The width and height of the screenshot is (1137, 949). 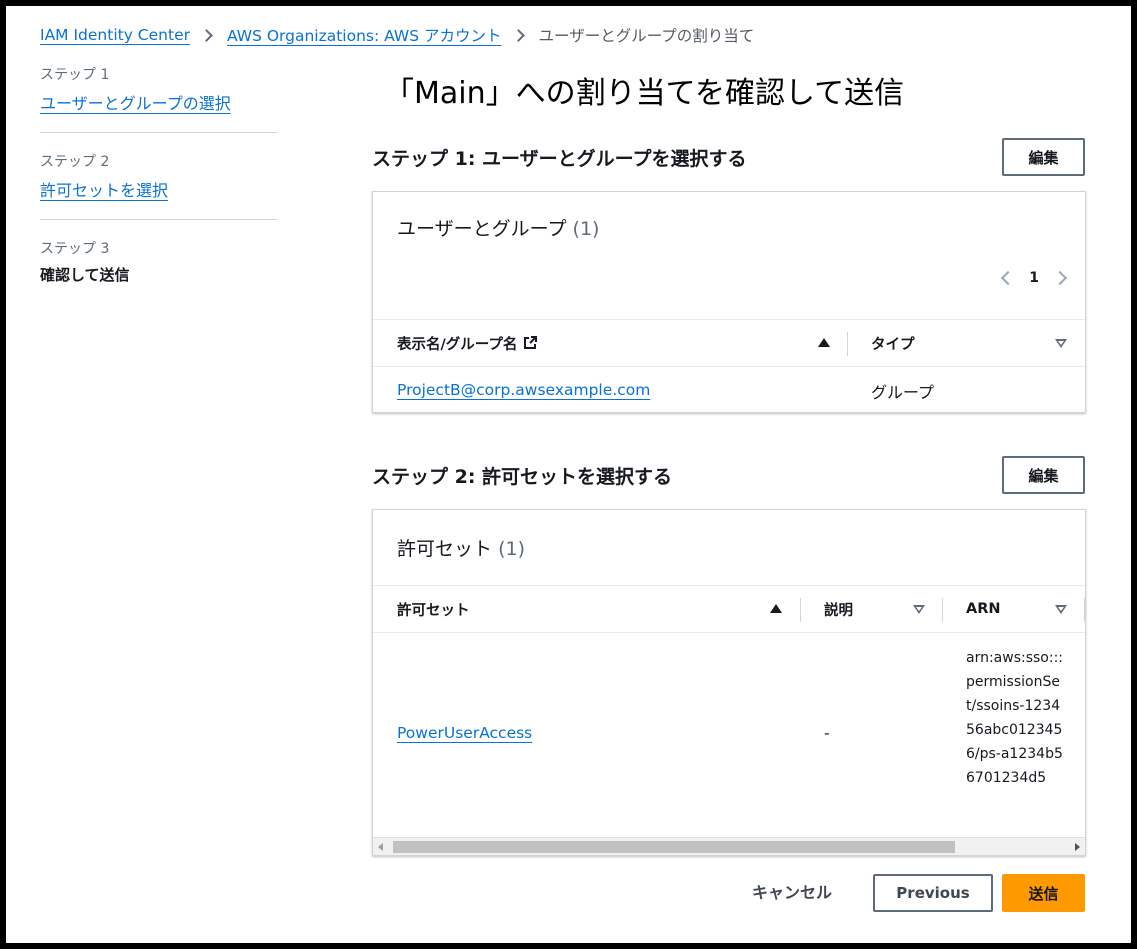 I want to click on pagination: 1, so click(x=1034, y=278).